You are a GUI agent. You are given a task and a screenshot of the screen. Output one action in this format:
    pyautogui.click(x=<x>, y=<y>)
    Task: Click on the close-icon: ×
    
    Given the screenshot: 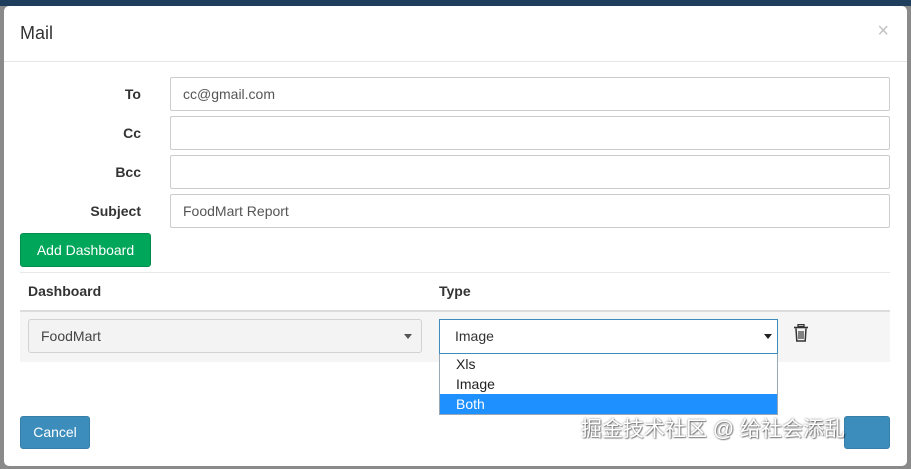 What is the action you would take?
    pyautogui.click(x=883, y=31)
    